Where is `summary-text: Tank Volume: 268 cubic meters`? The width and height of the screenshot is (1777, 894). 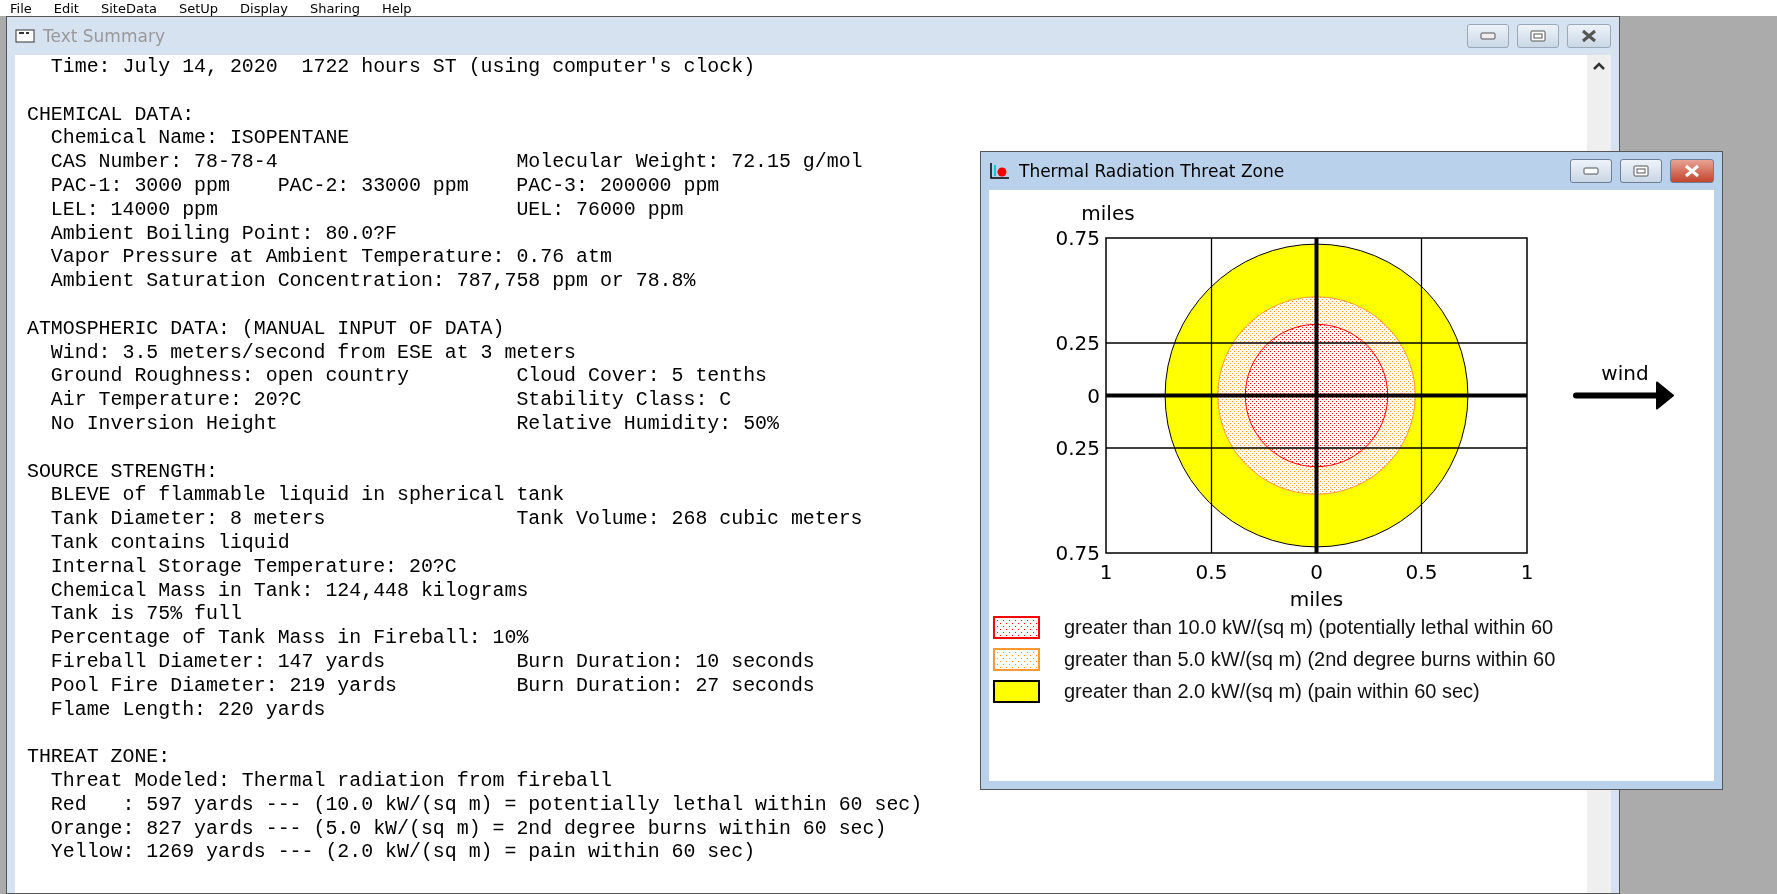 summary-text: Tank Volume: 268 cubic meters is located at coordinates (689, 519).